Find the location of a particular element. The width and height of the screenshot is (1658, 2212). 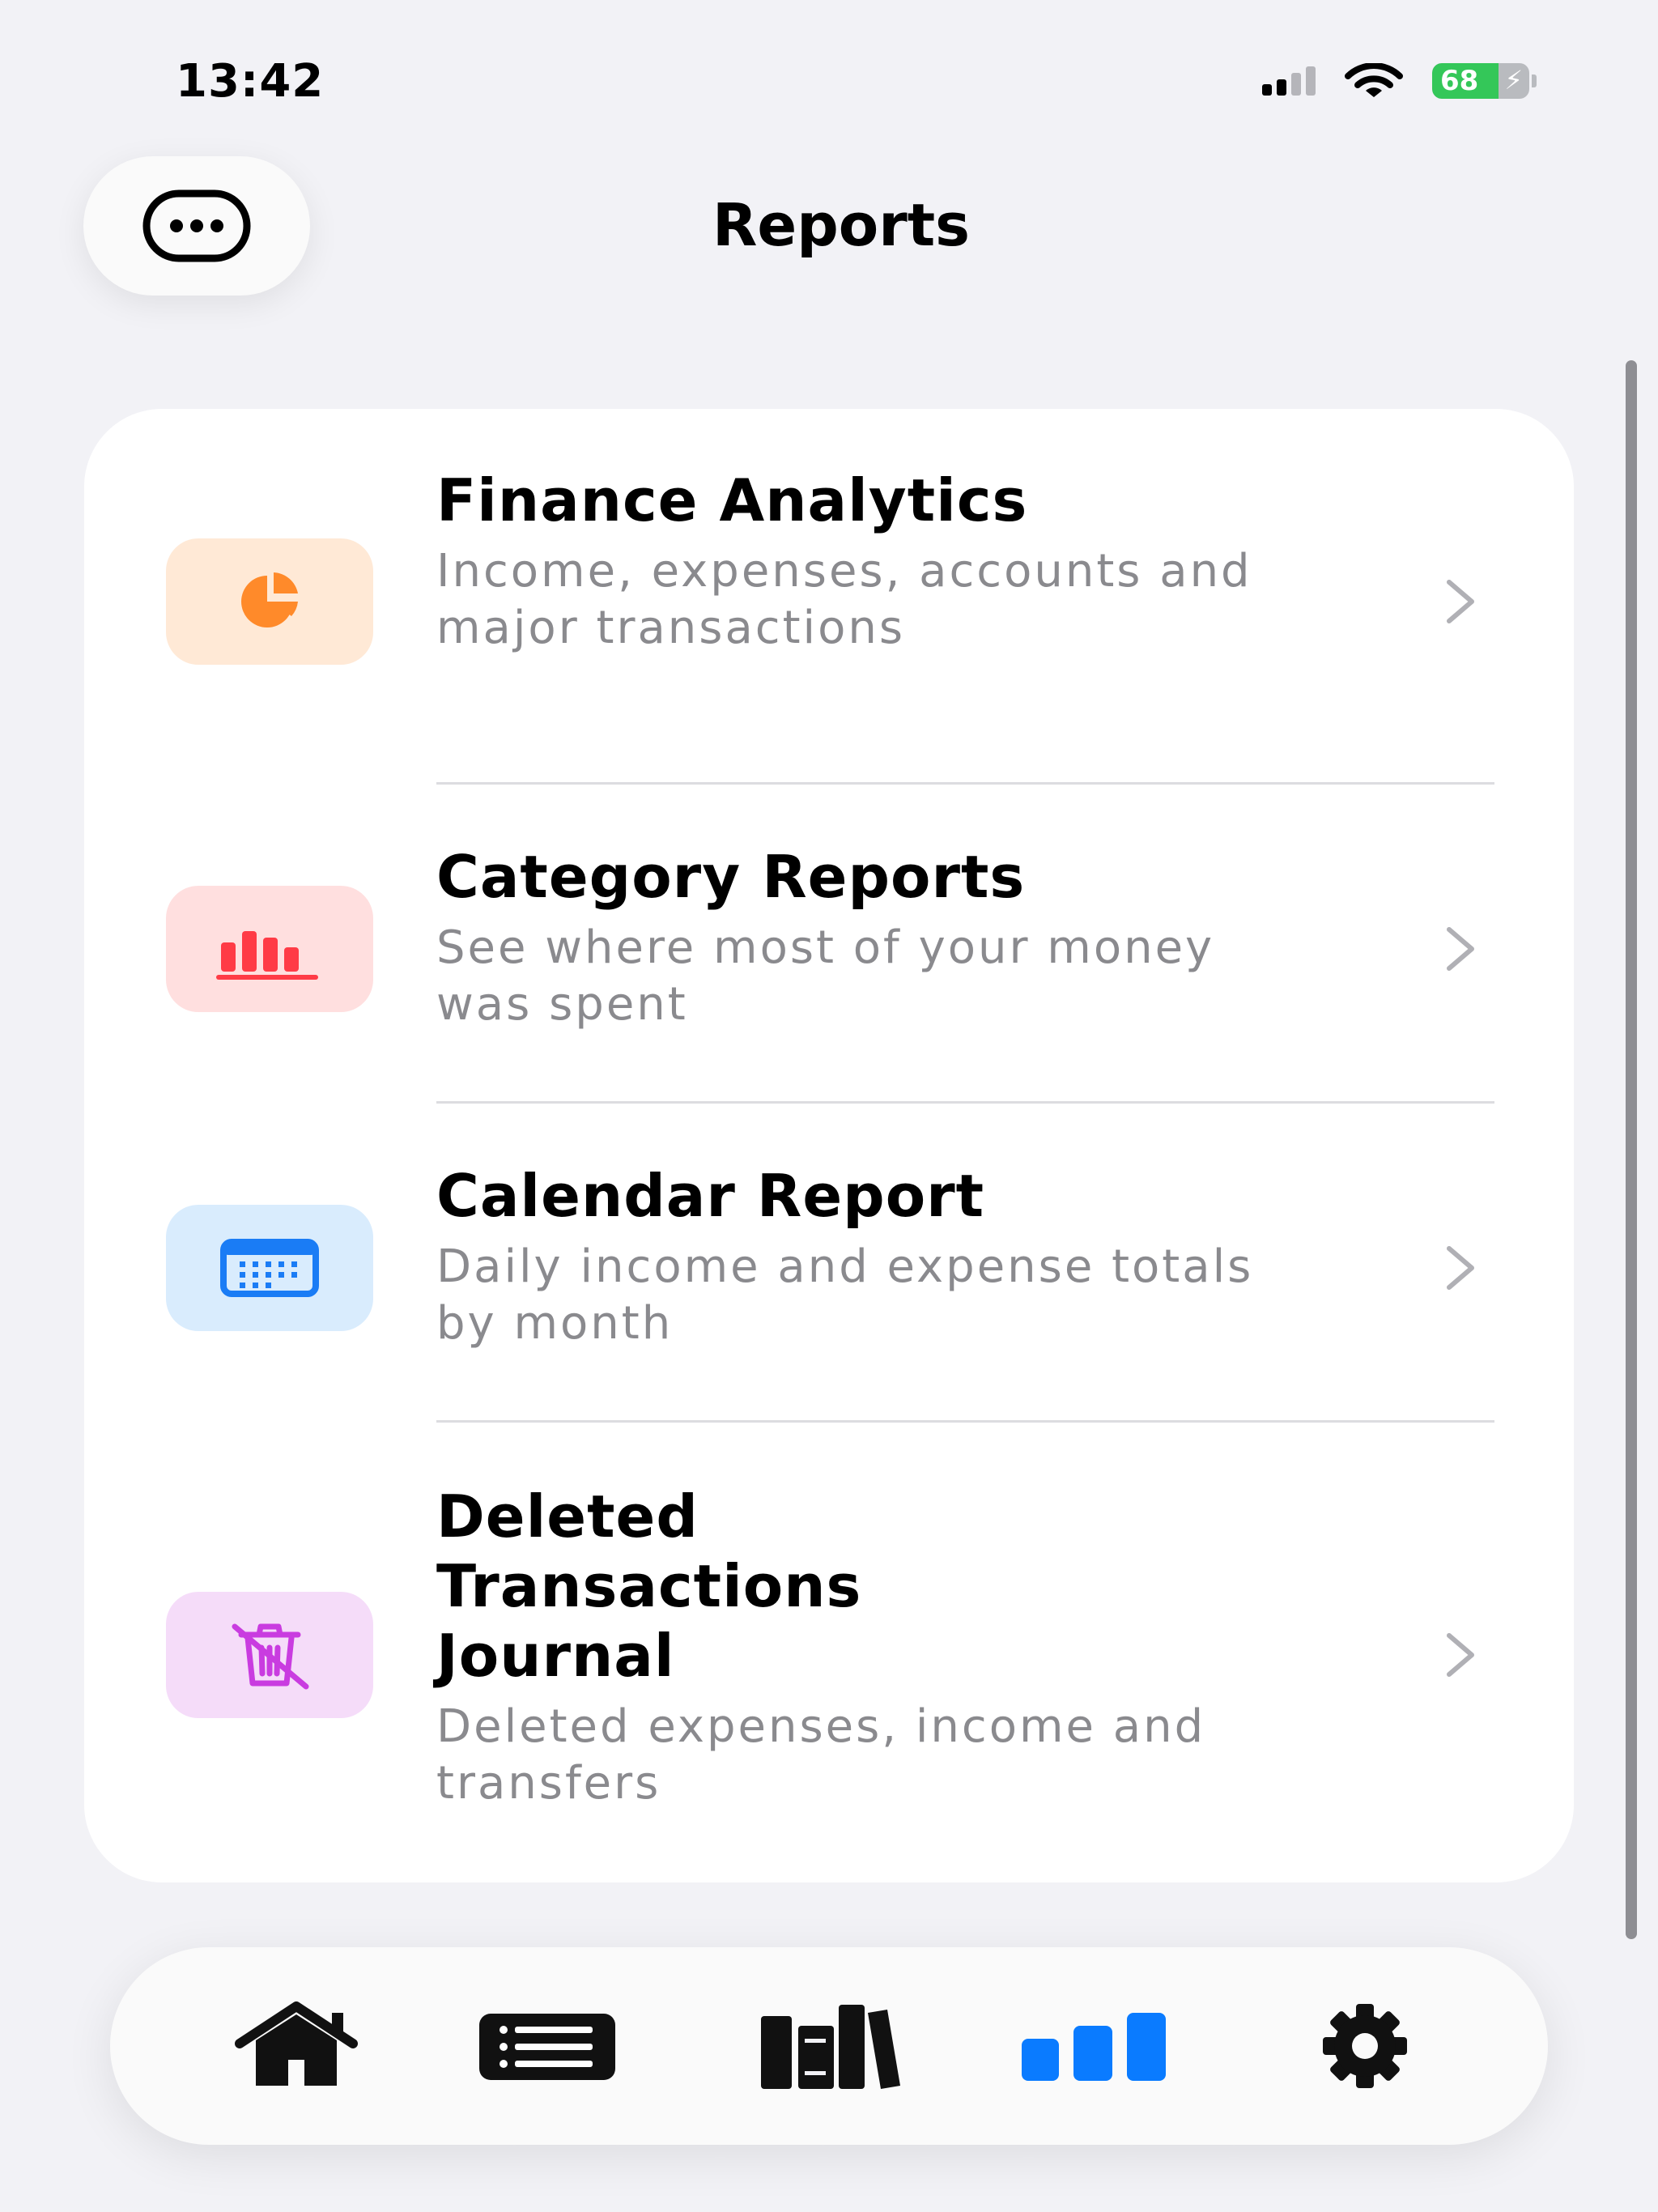

tab-library is located at coordinates (831, 2046).